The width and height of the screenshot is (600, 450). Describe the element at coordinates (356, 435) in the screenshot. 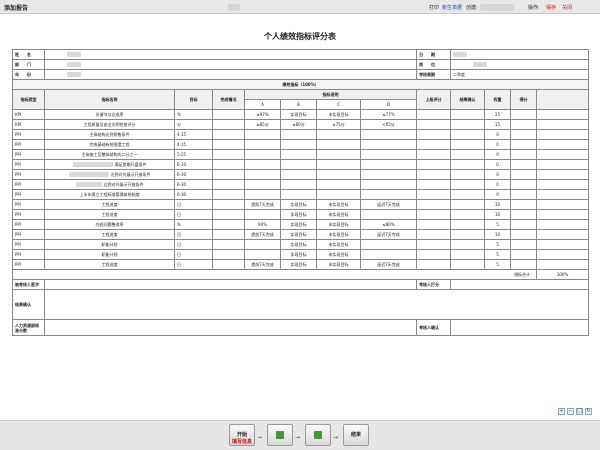

I see `end-step-button: 结束` at that location.